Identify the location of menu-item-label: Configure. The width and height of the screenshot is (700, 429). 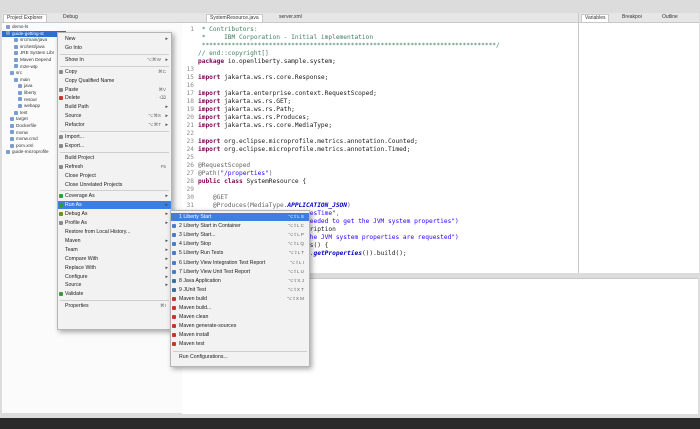
(76, 276).